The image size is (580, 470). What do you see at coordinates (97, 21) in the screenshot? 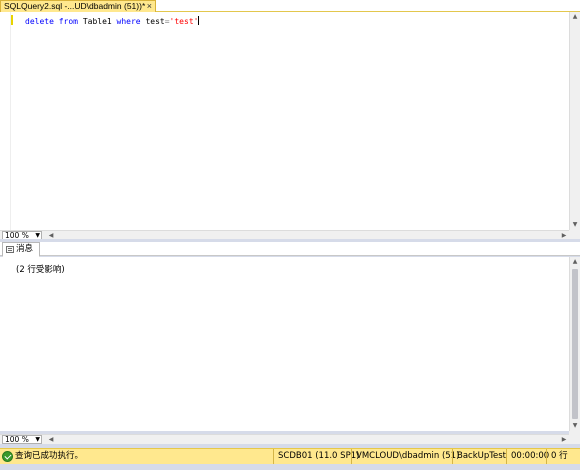
I see `code-token-plain: Table1` at bounding box center [97, 21].